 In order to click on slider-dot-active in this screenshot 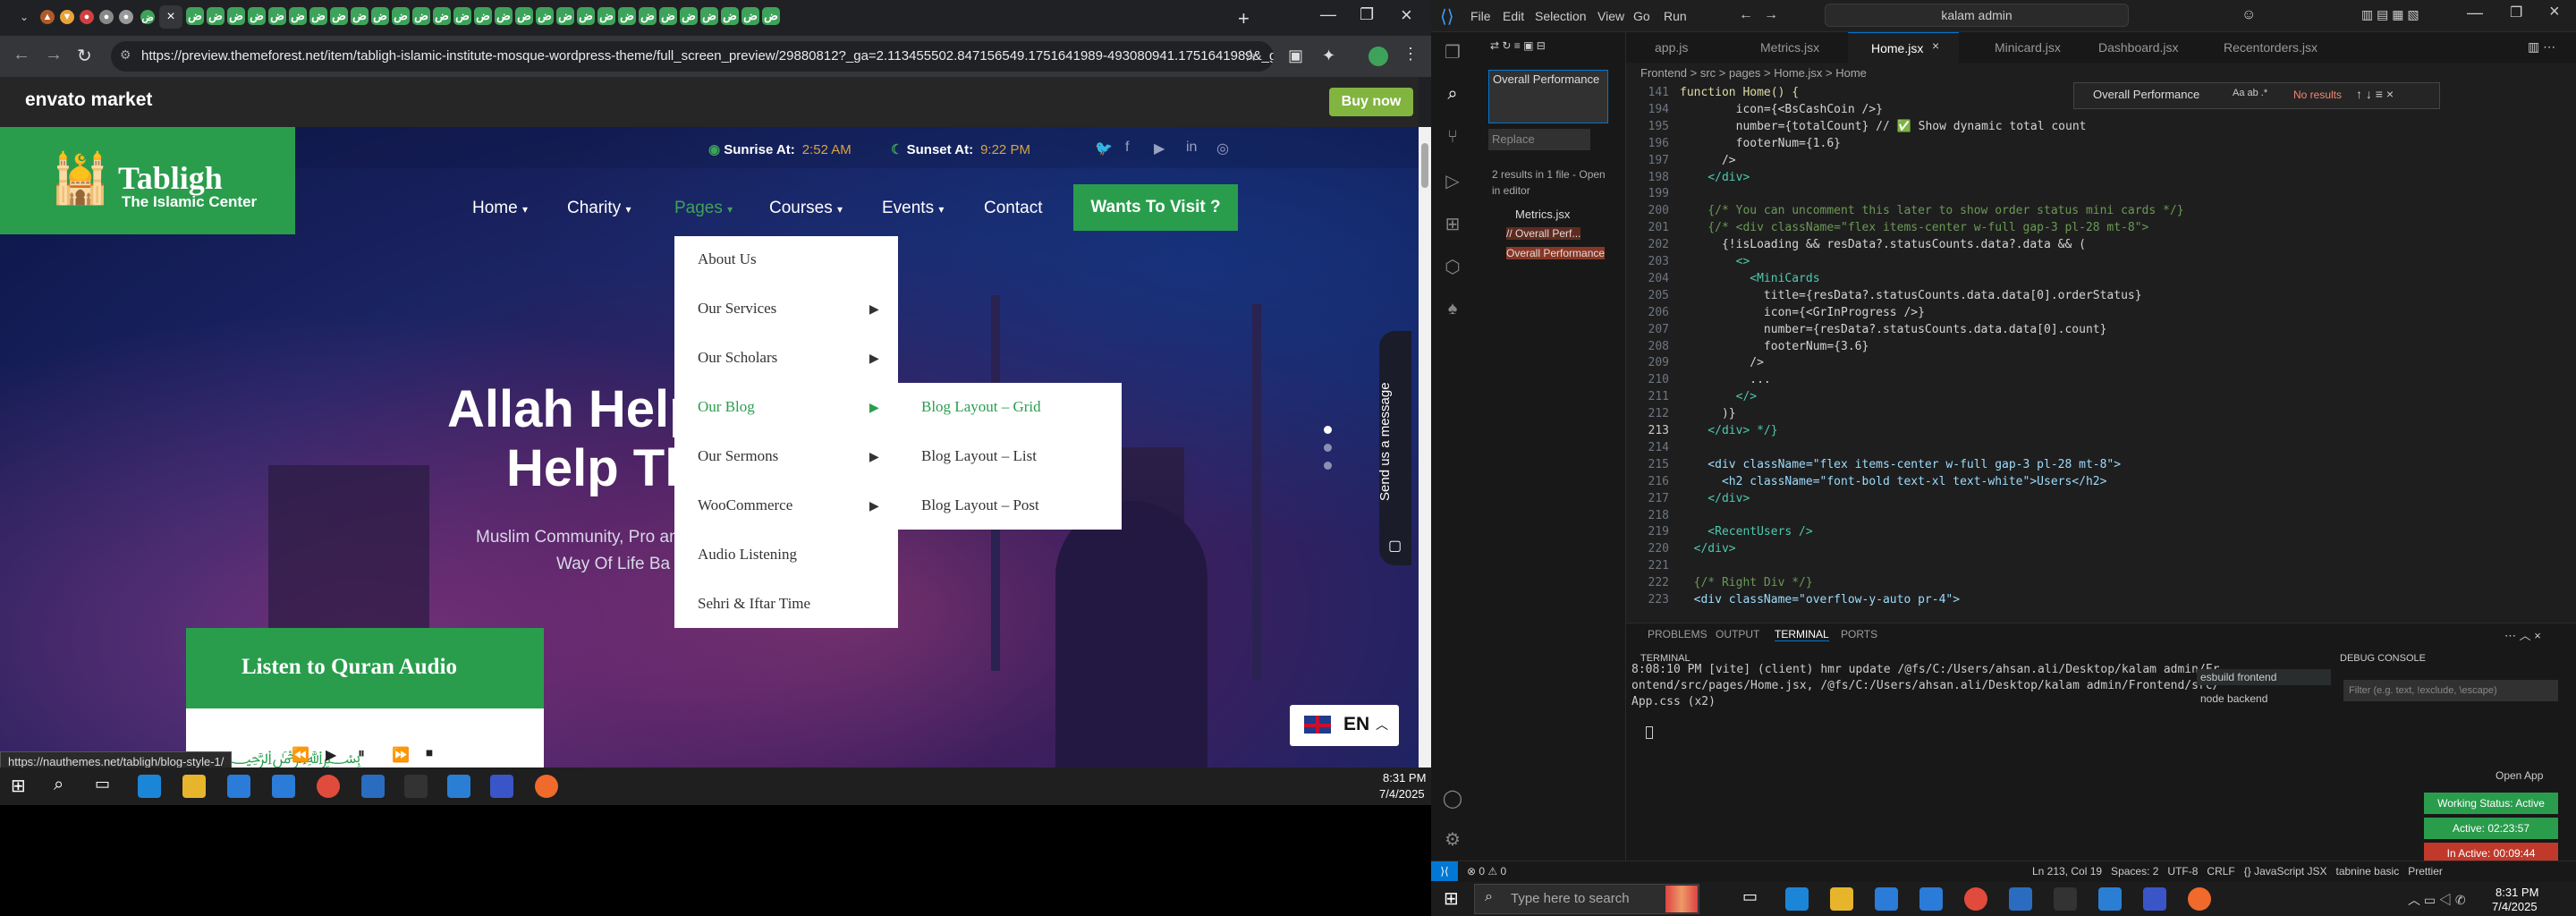, I will do `click(1328, 430)`.